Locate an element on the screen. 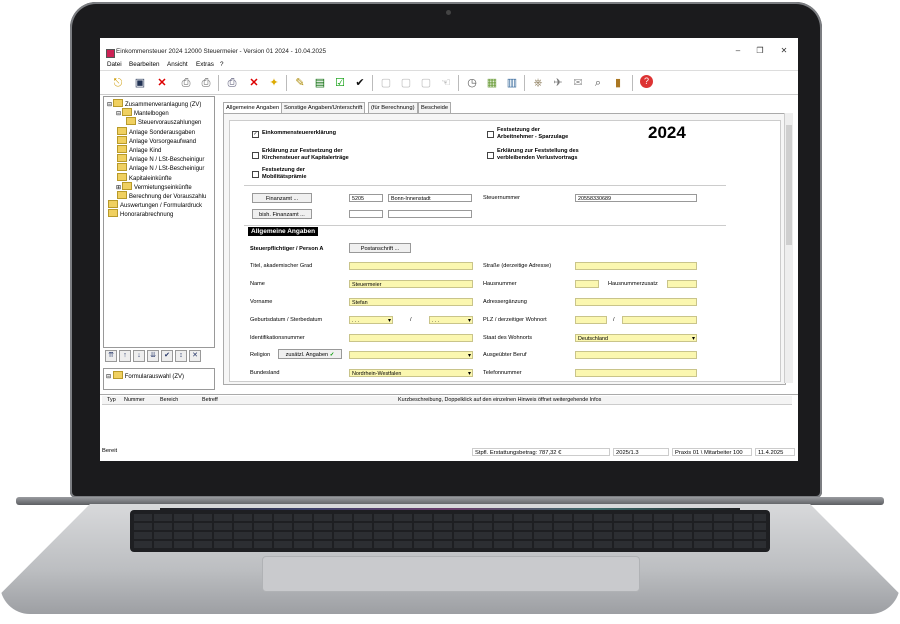  tree-item: Anlage Vorsorgeaufwand is located at coordinates (156, 140).